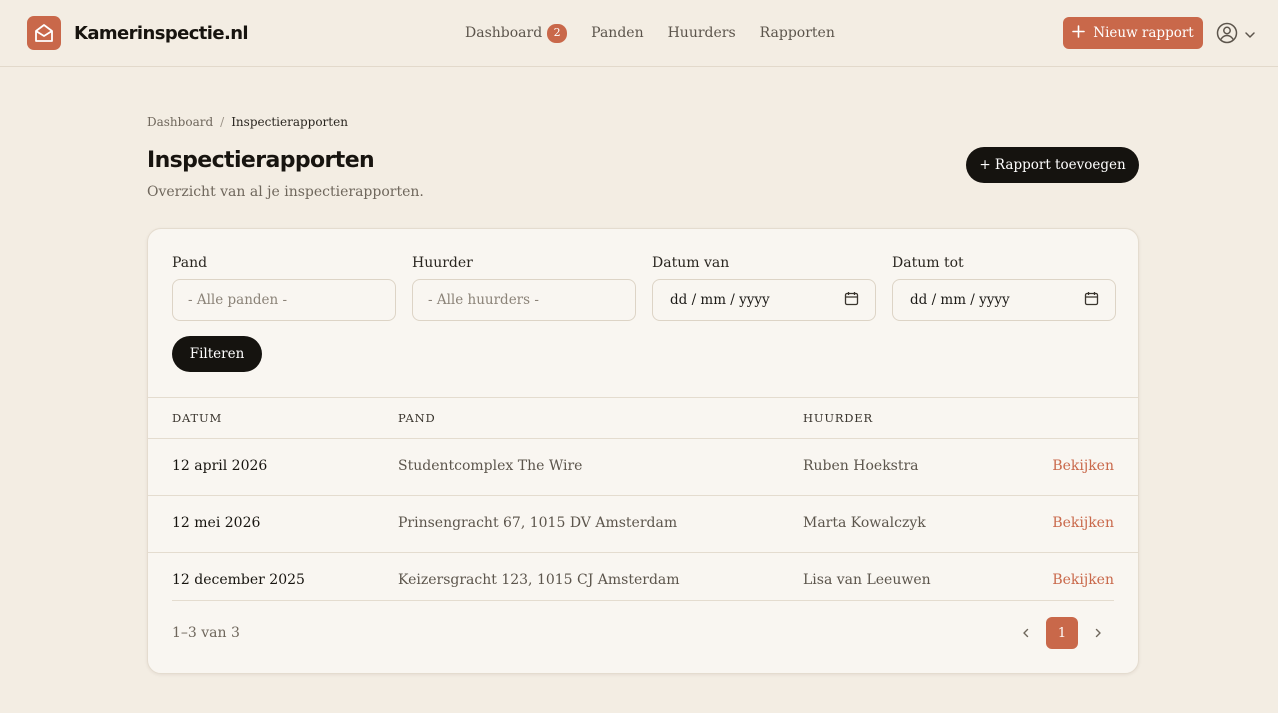 The width and height of the screenshot is (1278, 713). I want to click on filter-label: Pand, so click(190, 263).